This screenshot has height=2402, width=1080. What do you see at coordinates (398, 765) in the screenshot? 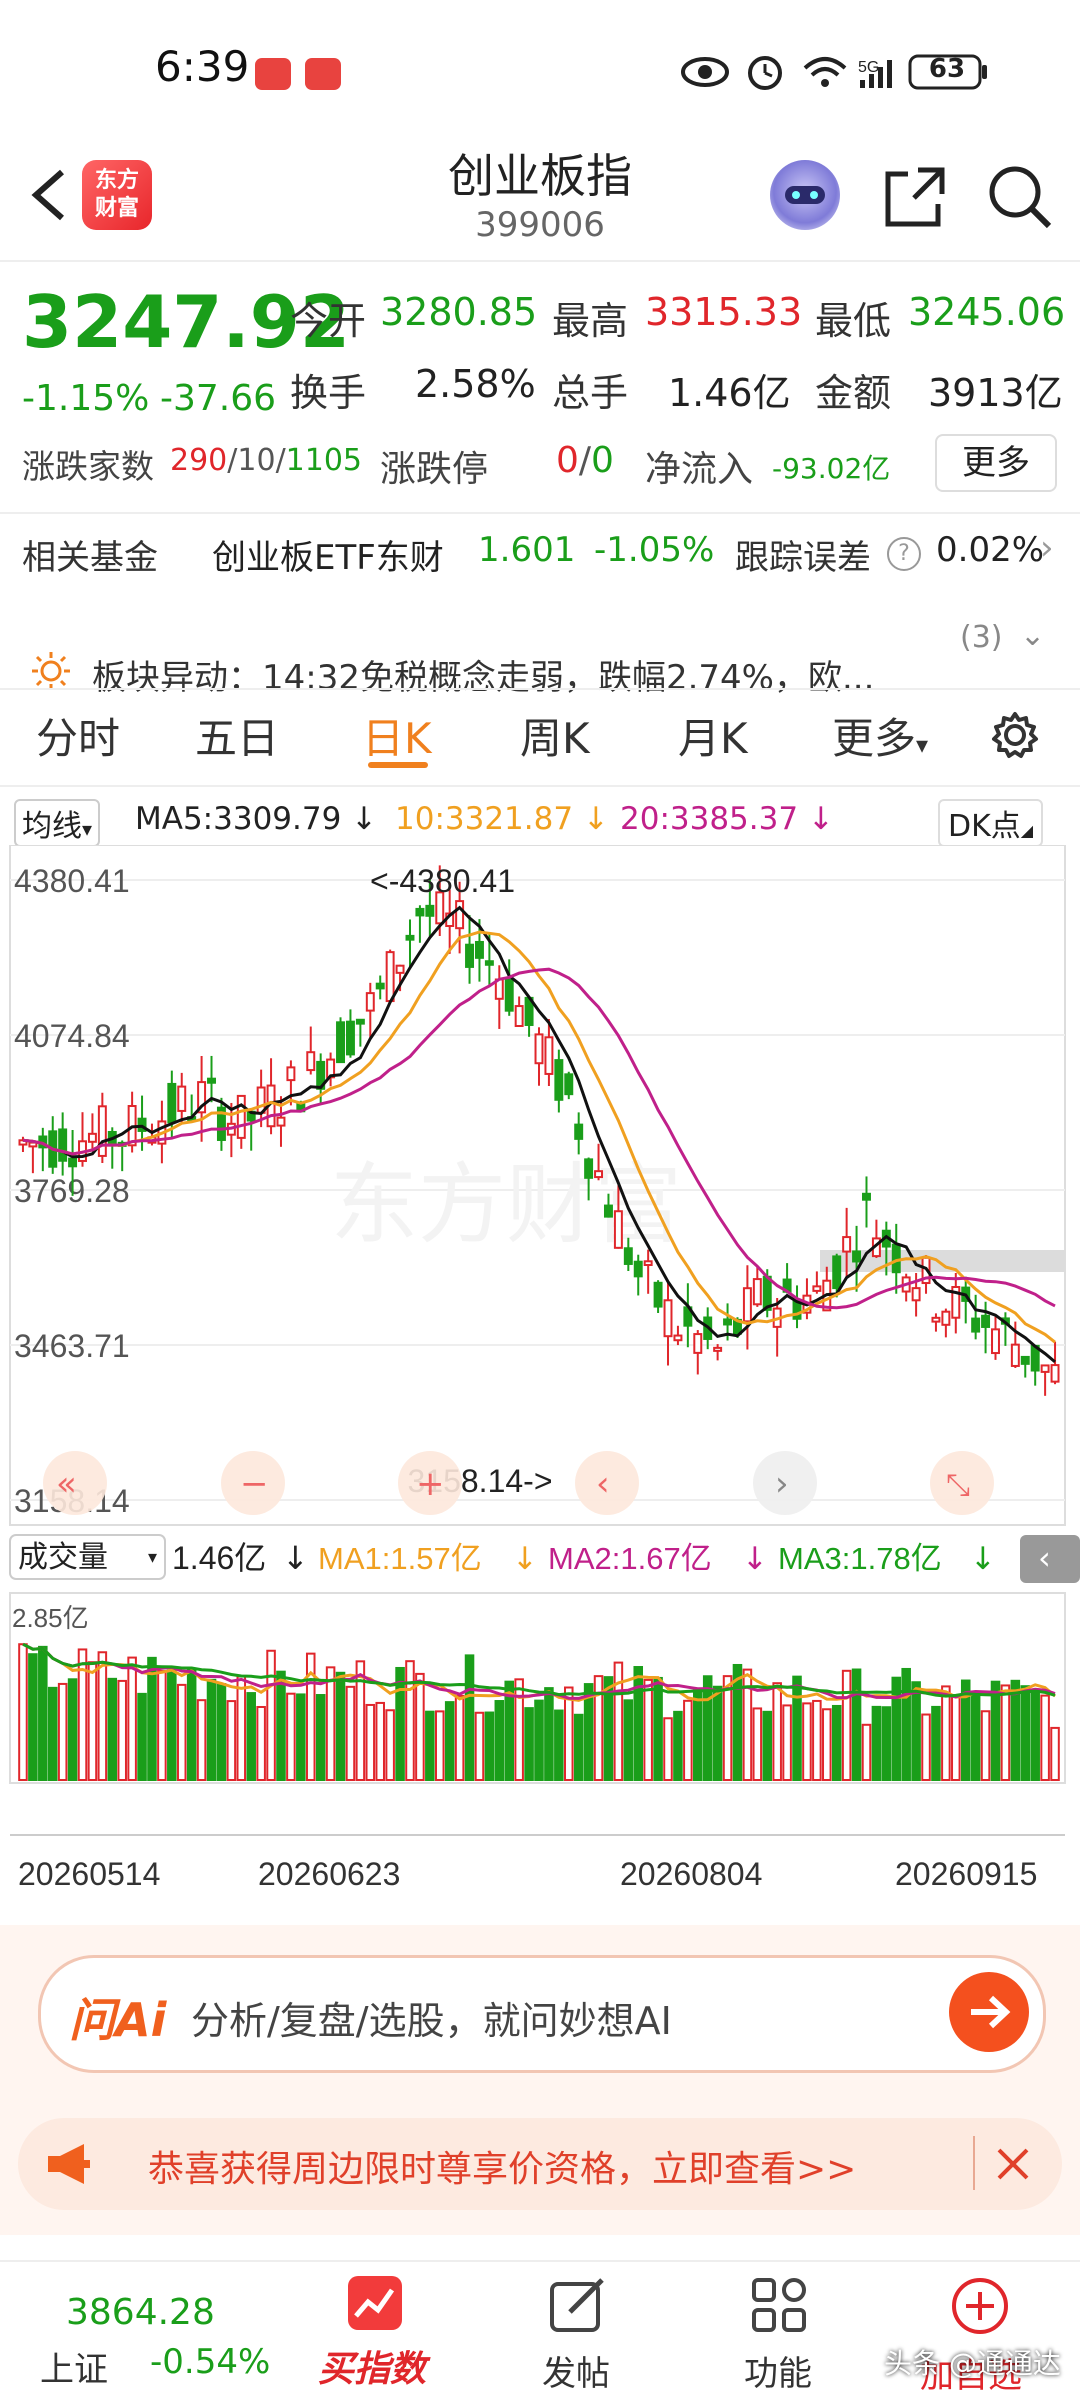
I see `tab-active-indicator` at bounding box center [398, 765].